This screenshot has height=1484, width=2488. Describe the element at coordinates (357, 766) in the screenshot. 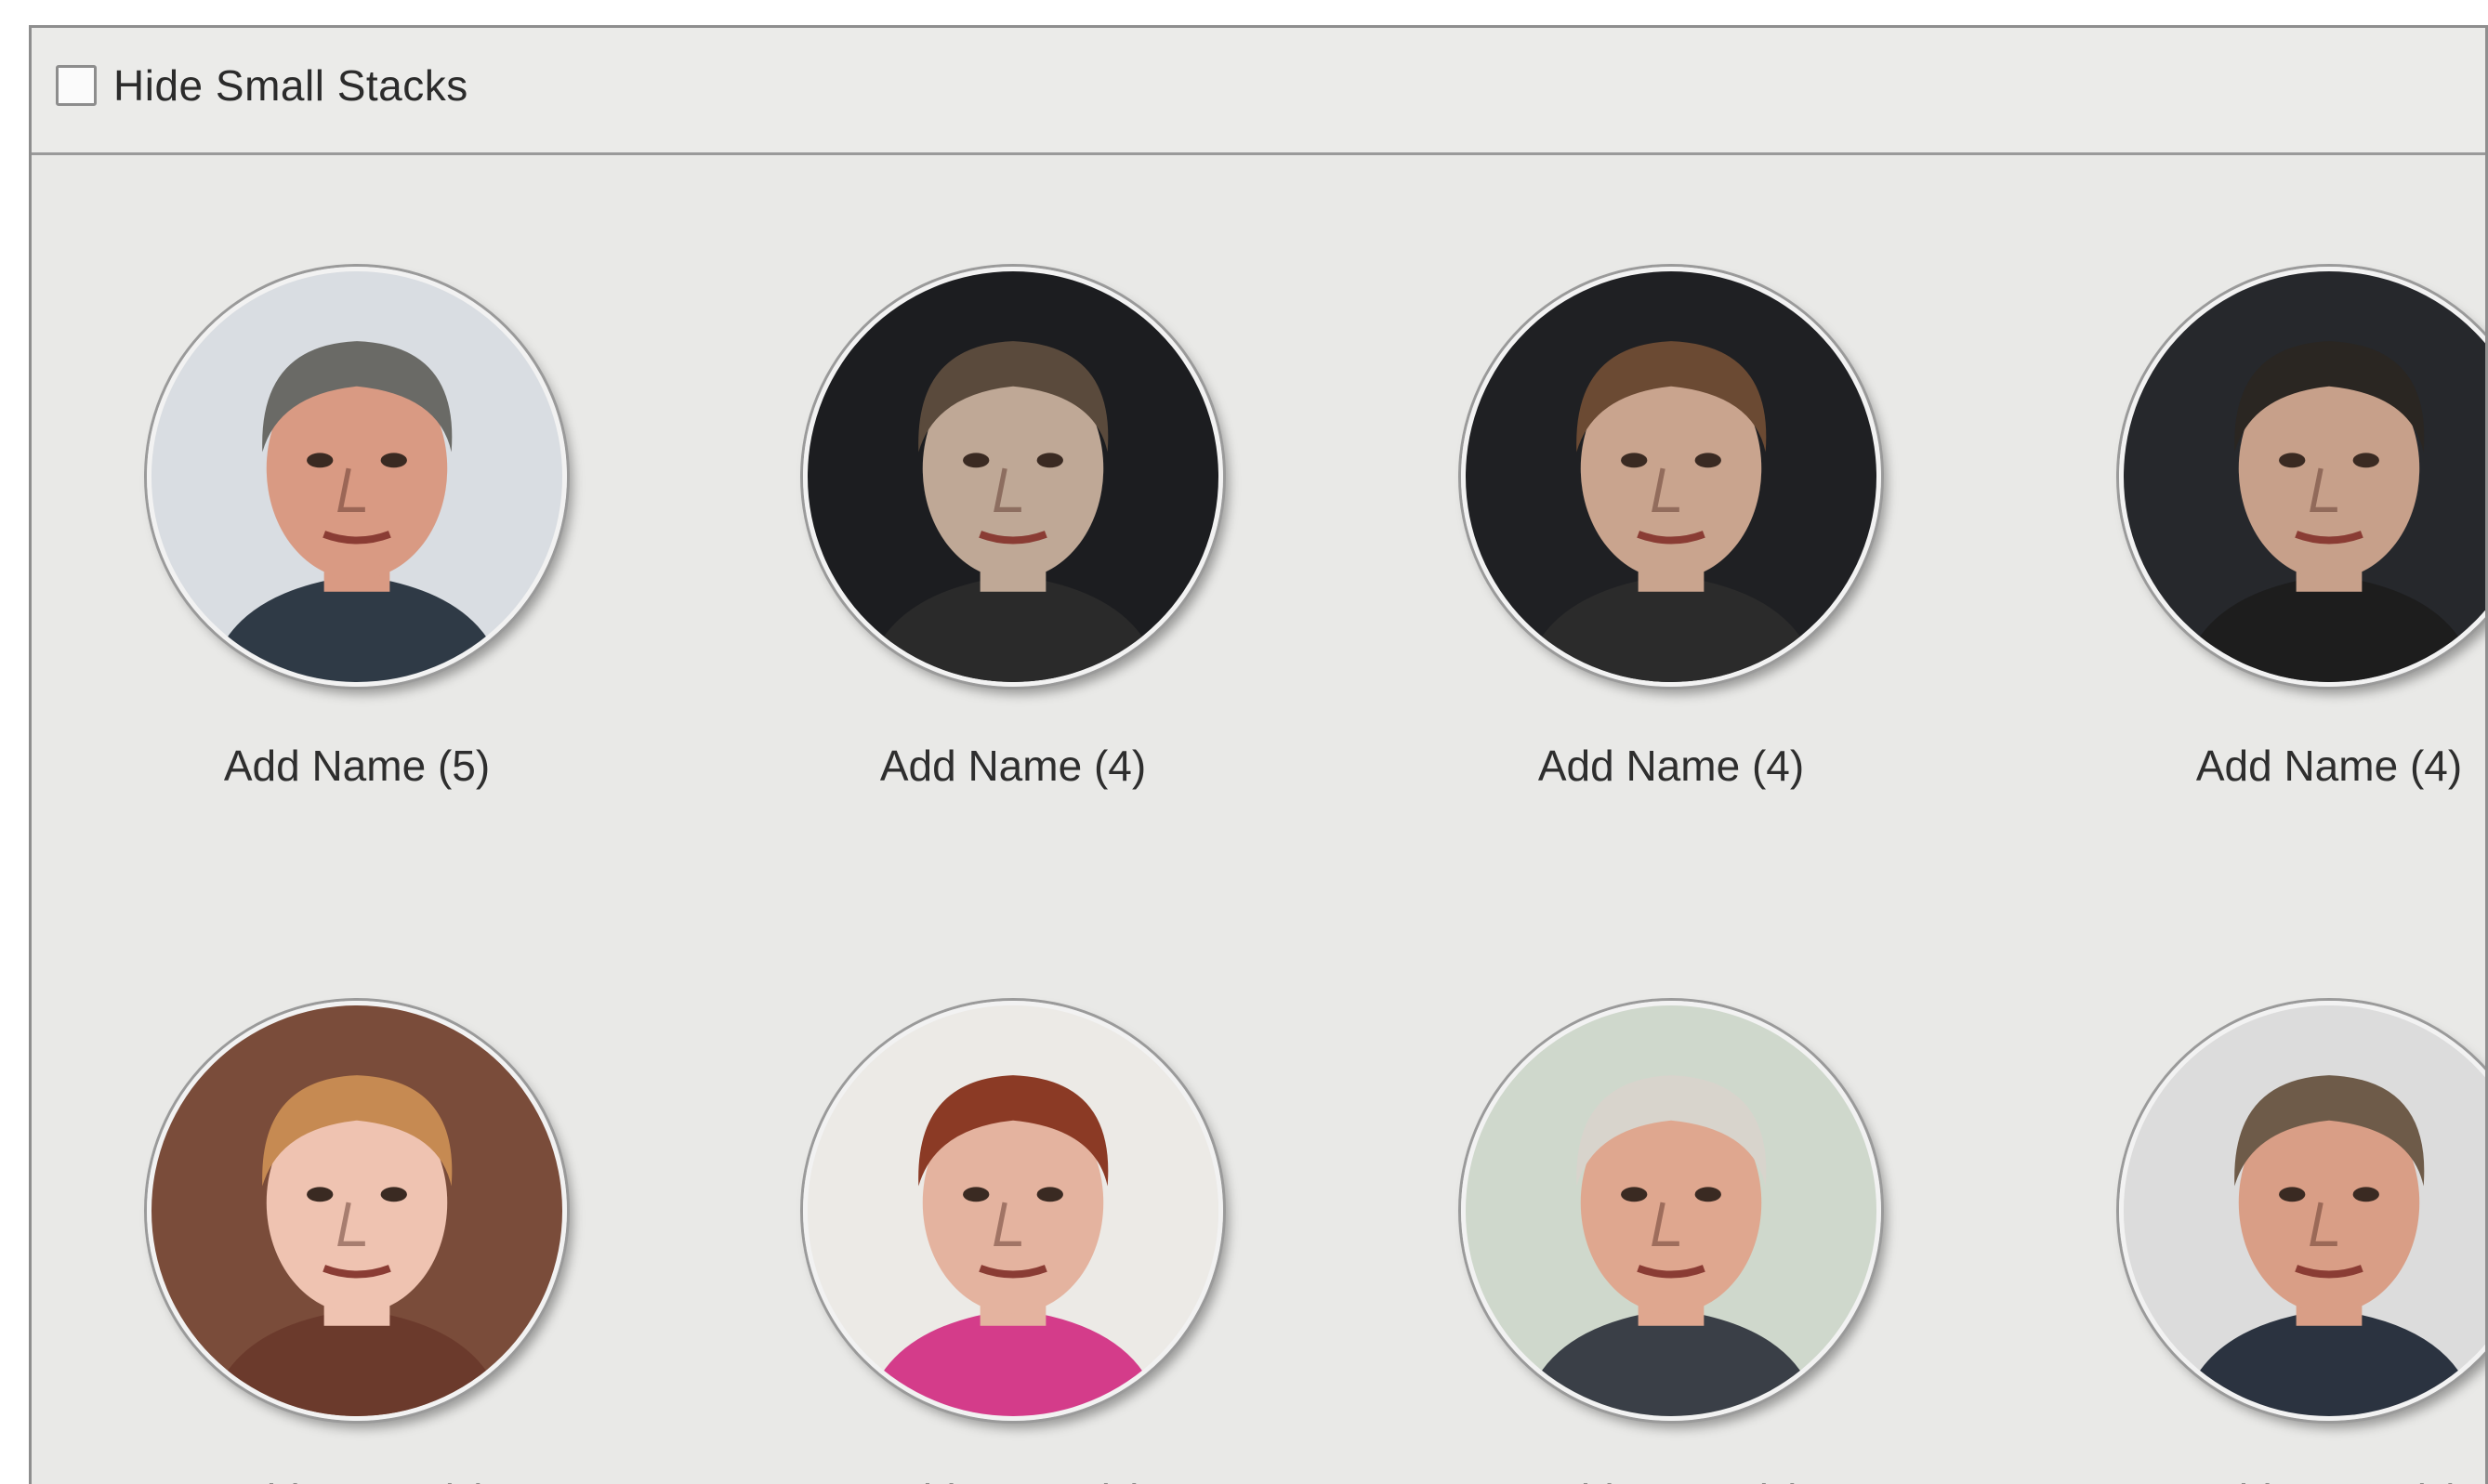

I see `add-name-label: Add Name (5)` at that location.